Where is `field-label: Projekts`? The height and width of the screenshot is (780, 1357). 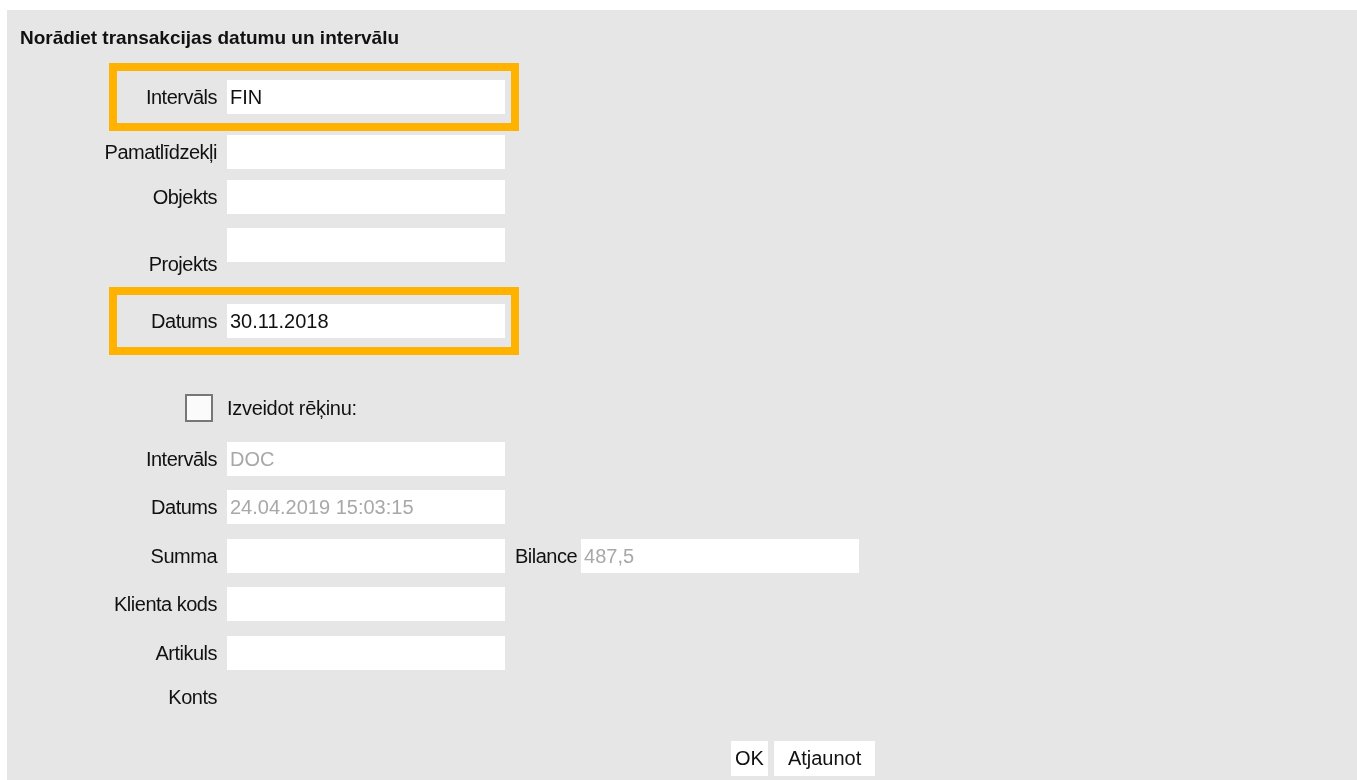
field-label: Projekts is located at coordinates (182, 264).